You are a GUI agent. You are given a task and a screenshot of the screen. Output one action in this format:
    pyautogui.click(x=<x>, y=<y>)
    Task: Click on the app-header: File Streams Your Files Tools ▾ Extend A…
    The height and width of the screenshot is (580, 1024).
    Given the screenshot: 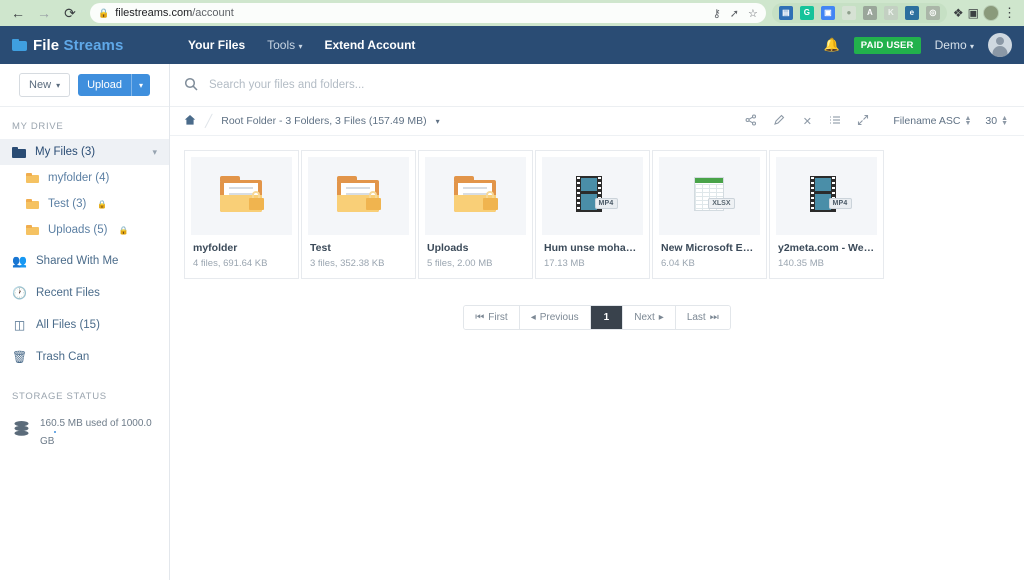 What is the action you would take?
    pyautogui.click(x=512, y=45)
    